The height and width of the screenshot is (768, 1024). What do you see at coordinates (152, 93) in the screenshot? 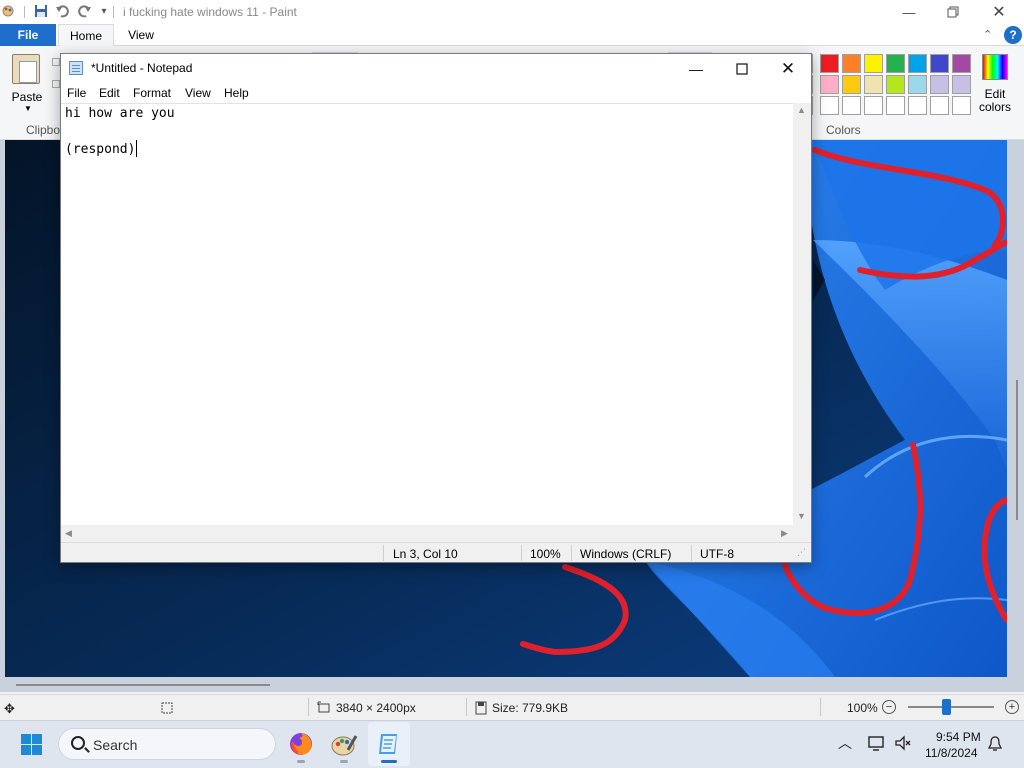
I see `menu-format: Format` at bounding box center [152, 93].